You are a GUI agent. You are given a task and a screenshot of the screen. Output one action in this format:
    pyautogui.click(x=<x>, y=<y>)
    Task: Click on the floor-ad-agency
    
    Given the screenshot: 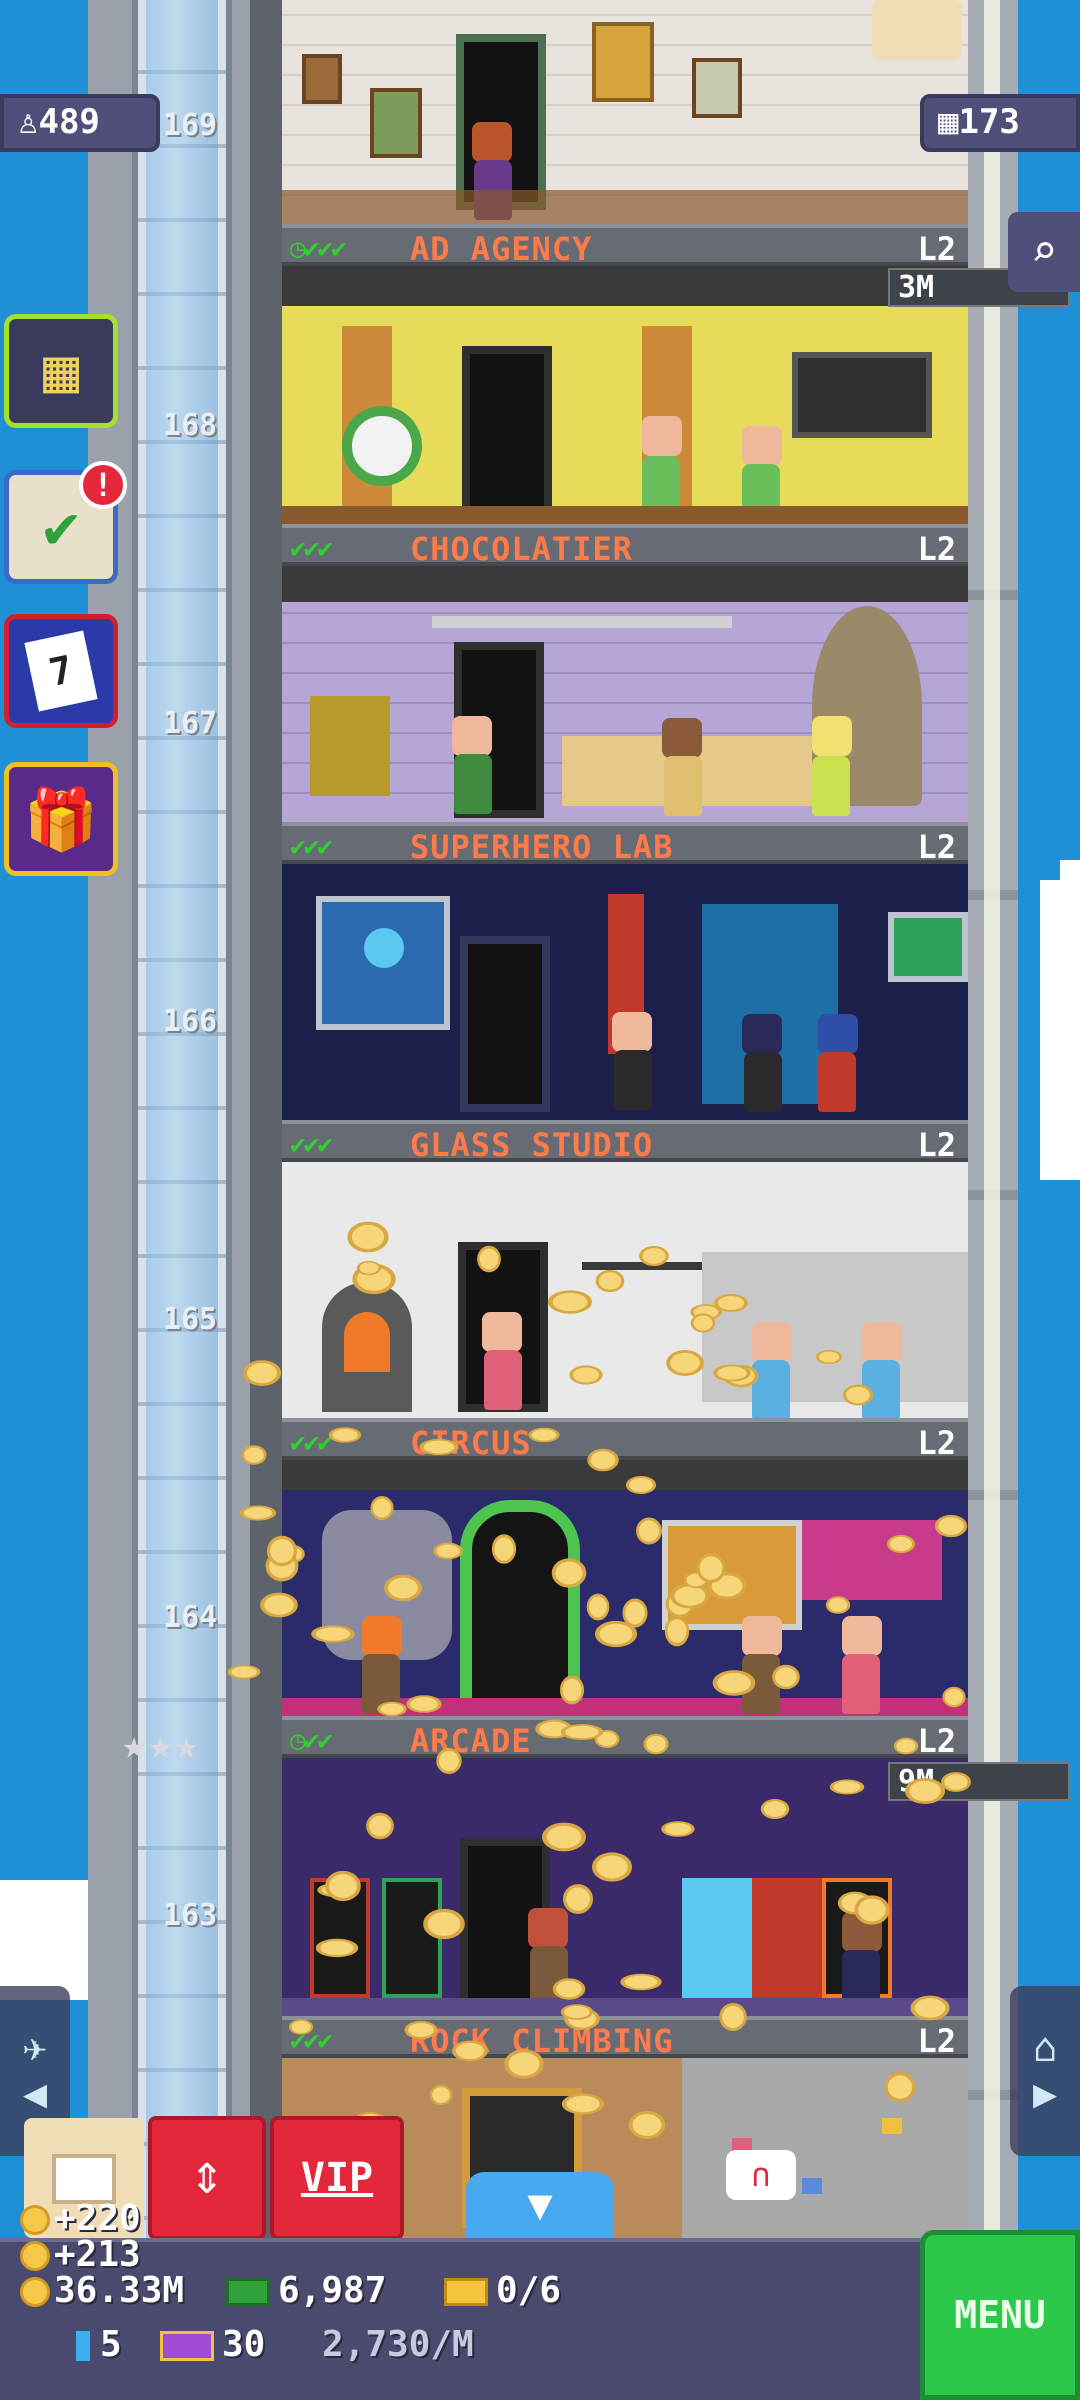 What is the action you would take?
    pyautogui.click(x=625, y=112)
    